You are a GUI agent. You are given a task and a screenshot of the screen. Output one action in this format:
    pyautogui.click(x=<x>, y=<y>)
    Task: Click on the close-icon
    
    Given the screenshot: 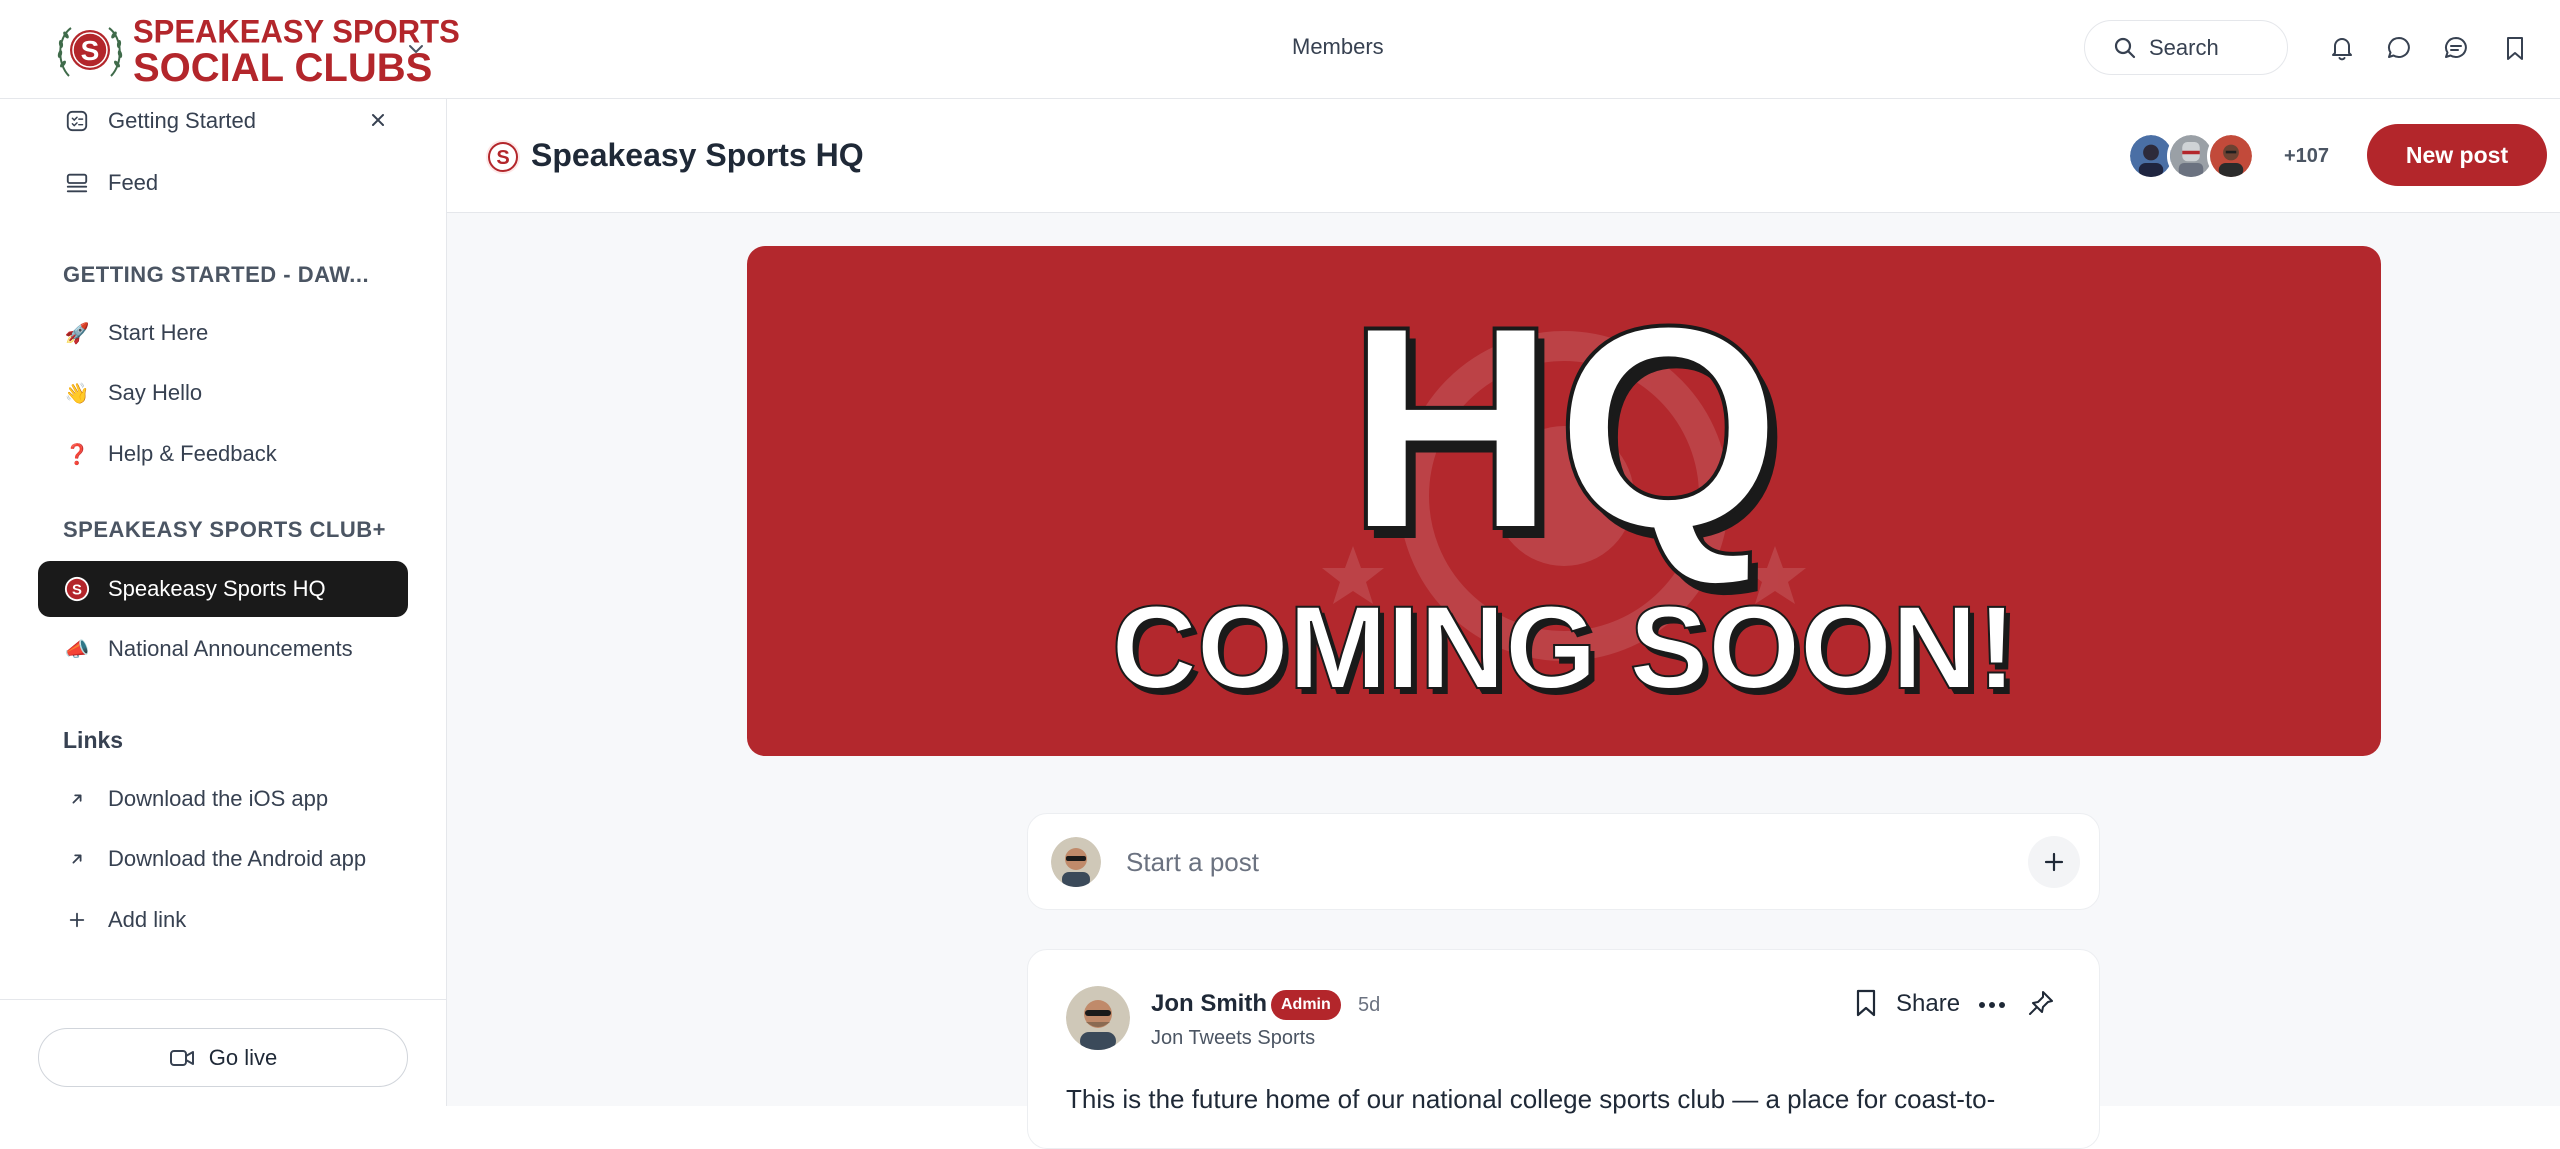 What is the action you would take?
    pyautogui.click(x=378, y=120)
    